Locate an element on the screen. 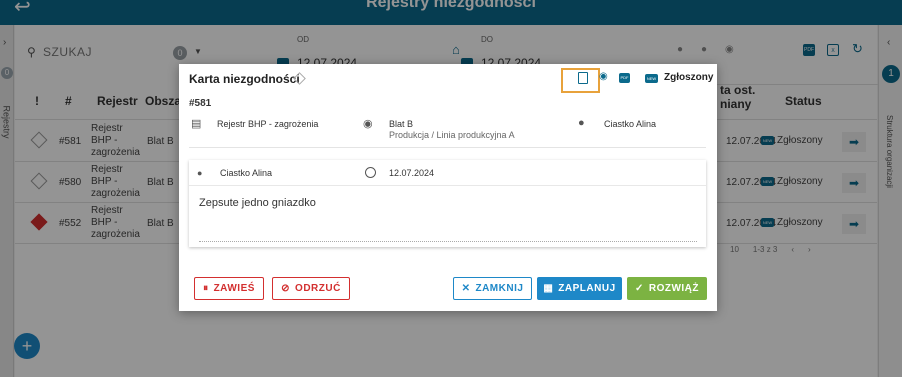 The height and width of the screenshot is (377, 902). clock-icon is located at coordinates (370, 172).